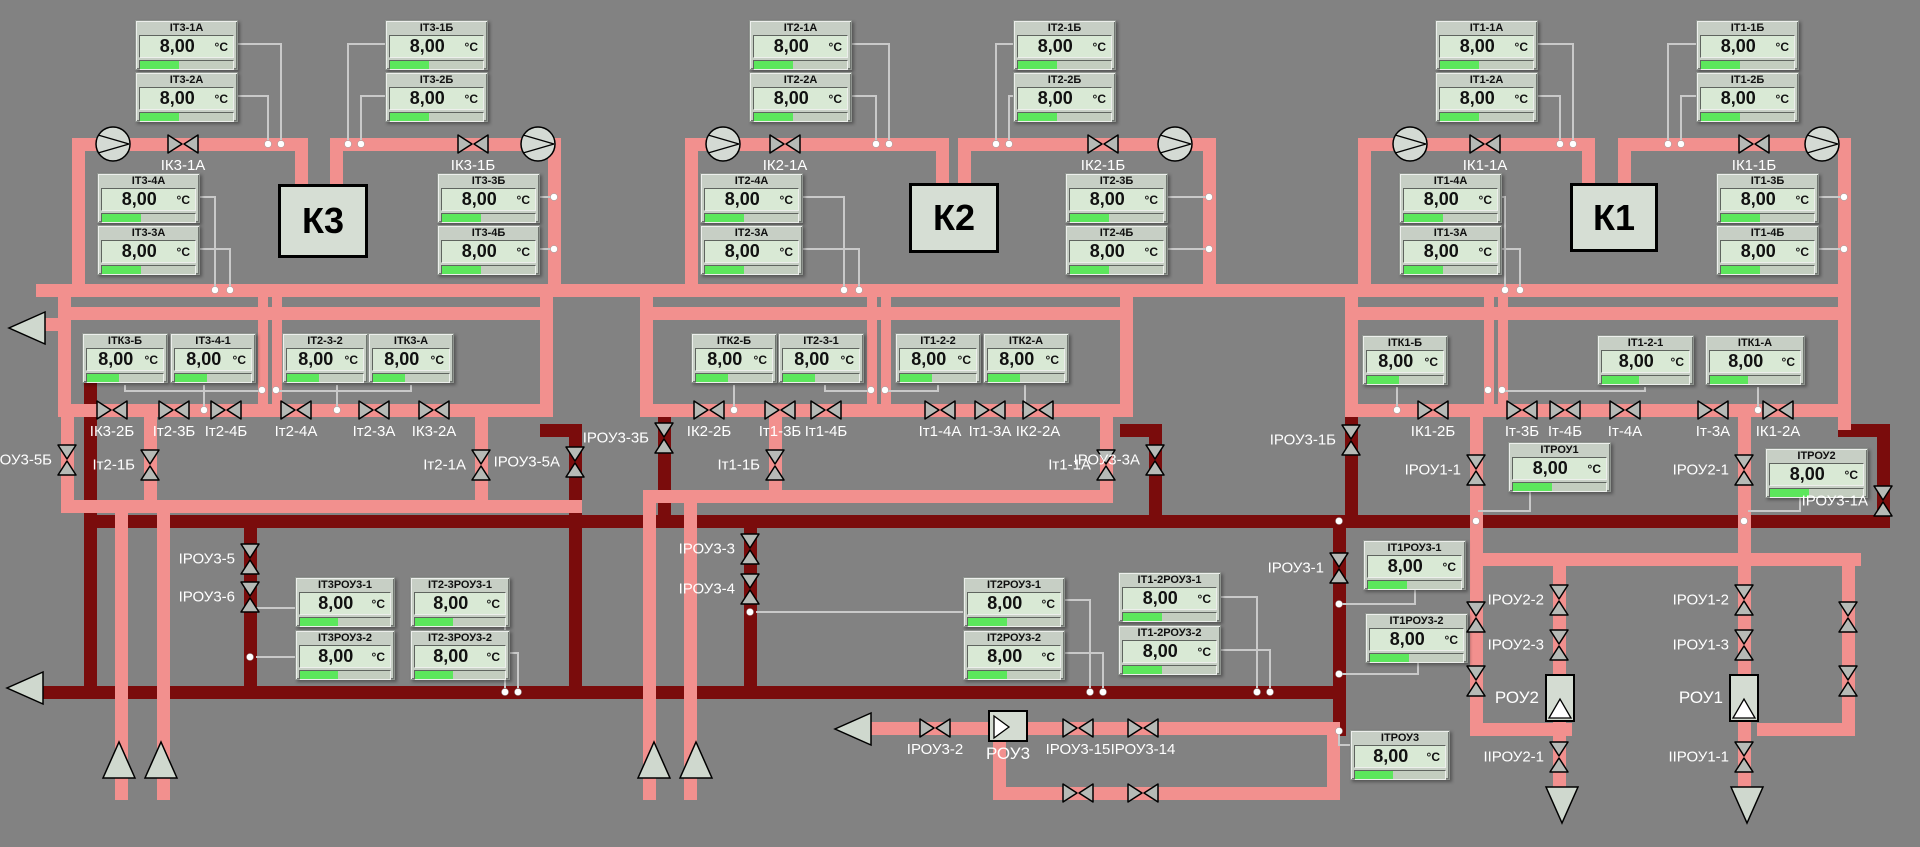 This screenshot has width=1920, height=847. Describe the element at coordinates (1120, 460) in the screenshot. I see `valve: IРОУ3-3А` at that location.